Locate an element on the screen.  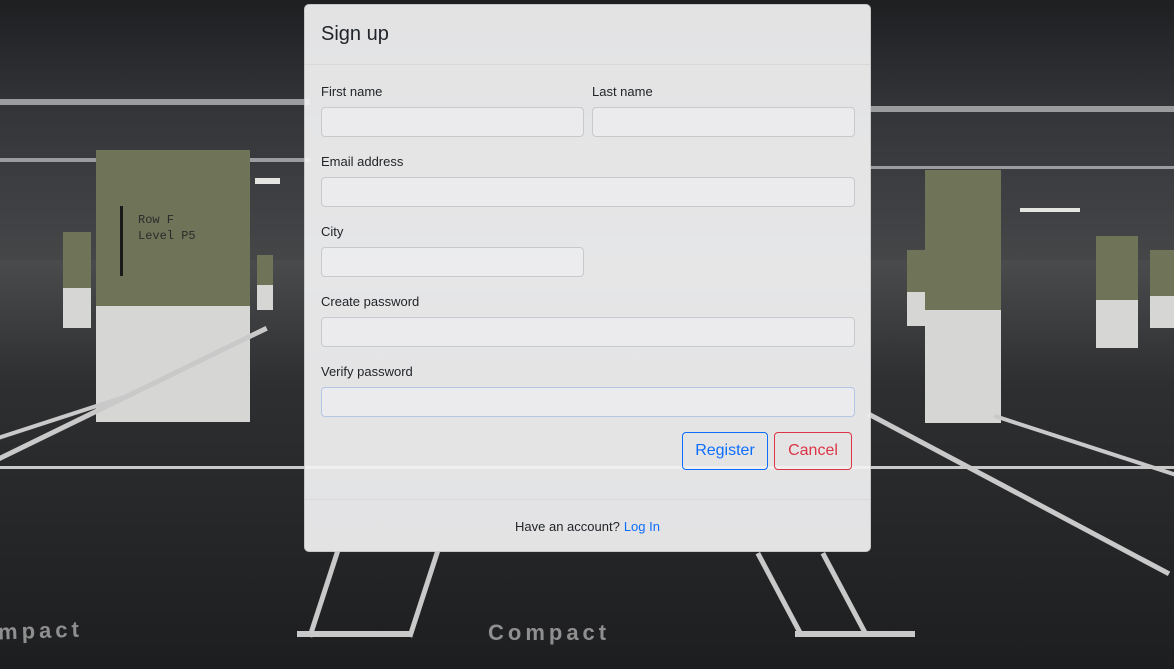
modal-header: Sign up is located at coordinates (587, 35).